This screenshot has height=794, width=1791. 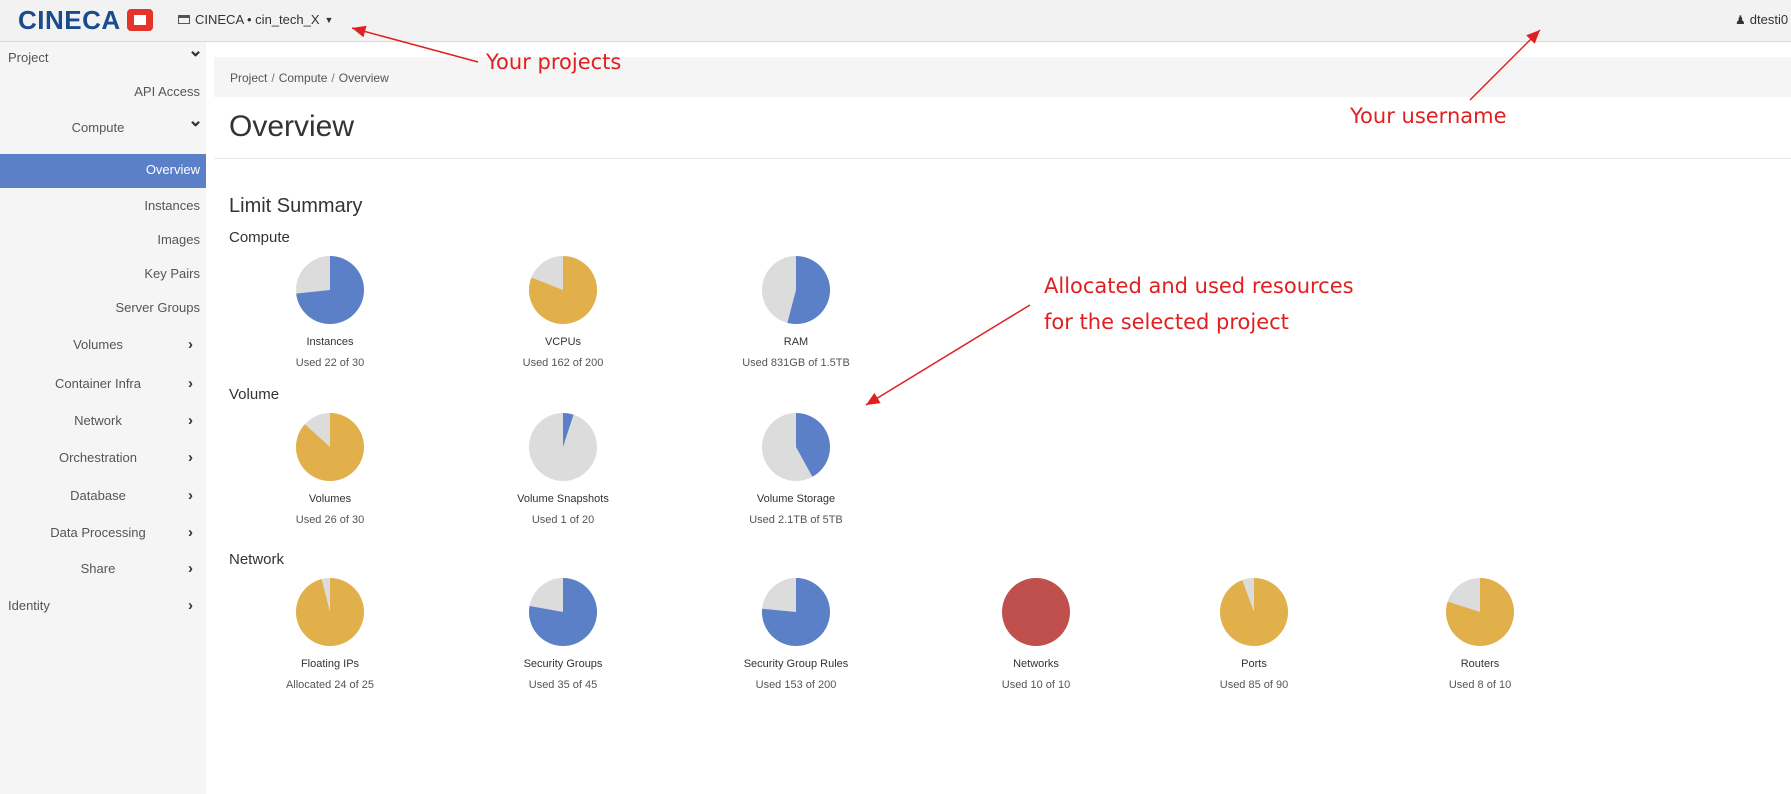 I want to click on logo-mark-icon, so click(x=139, y=20).